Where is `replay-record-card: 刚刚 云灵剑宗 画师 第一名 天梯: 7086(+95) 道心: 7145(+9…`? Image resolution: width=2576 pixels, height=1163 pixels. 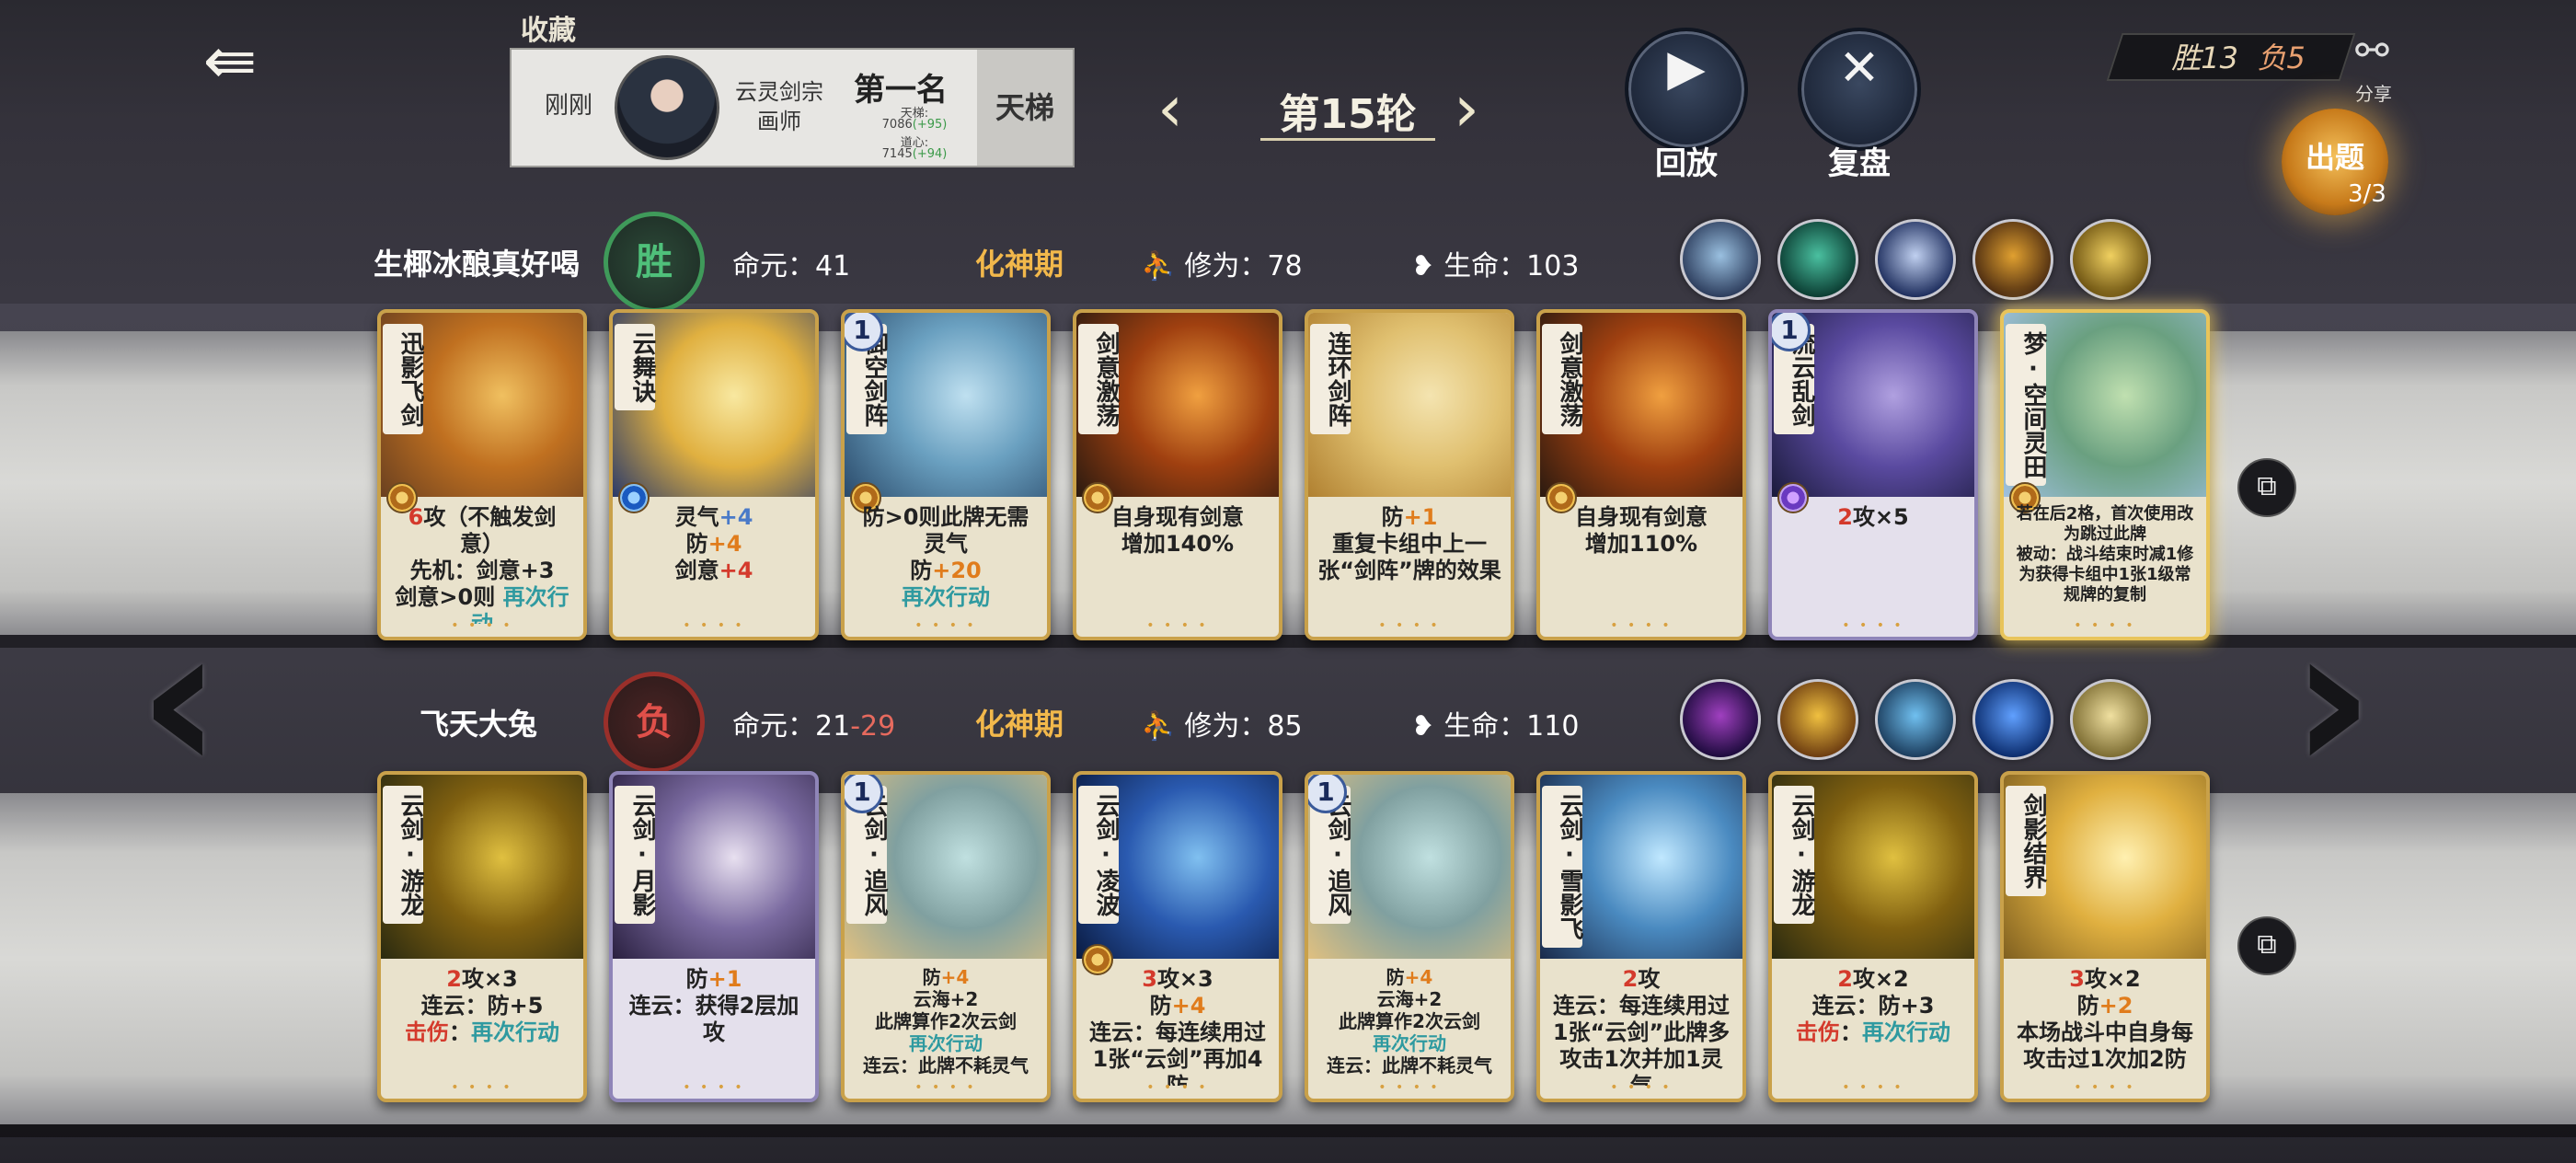
replay-record-card: 刚刚 云灵剑宗 画师 第一名 天梯: 7086(+95) 道心: 7145(+9… is located at coordinates (792, 108).